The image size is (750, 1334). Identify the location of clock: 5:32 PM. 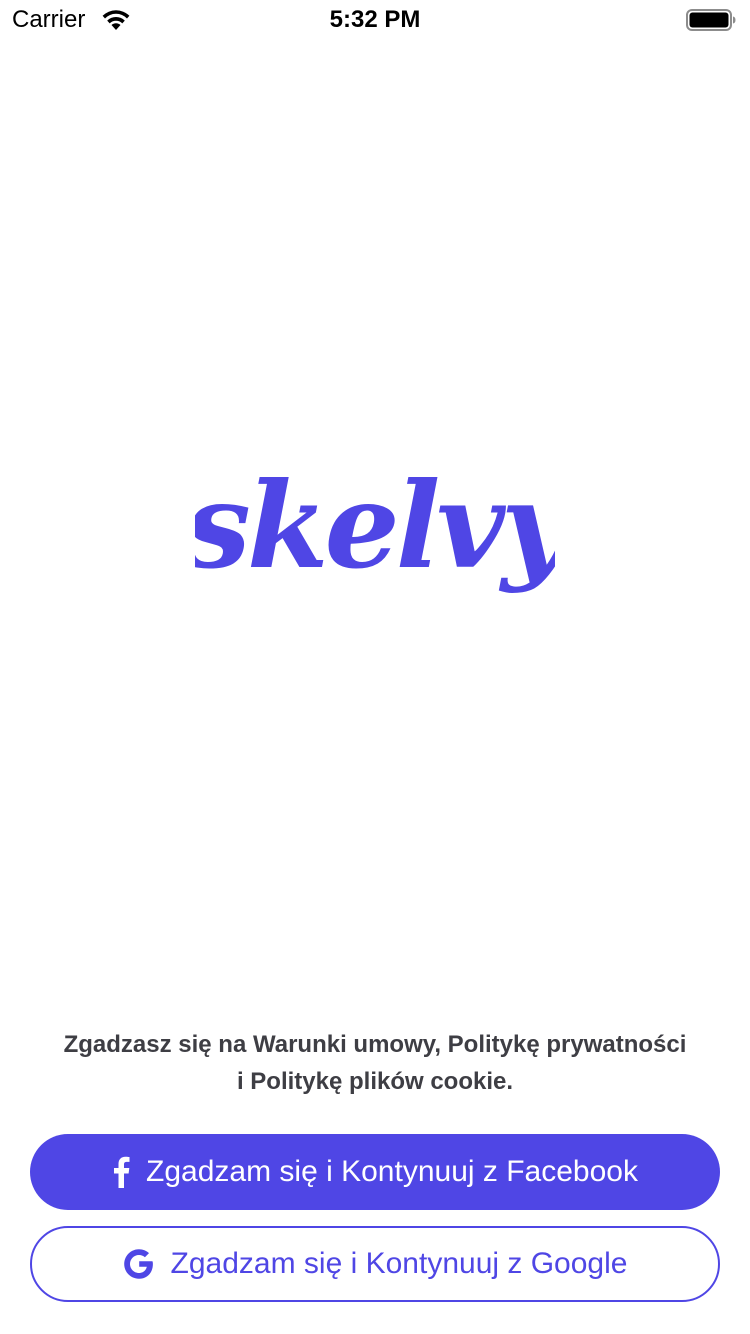
(375, 19).